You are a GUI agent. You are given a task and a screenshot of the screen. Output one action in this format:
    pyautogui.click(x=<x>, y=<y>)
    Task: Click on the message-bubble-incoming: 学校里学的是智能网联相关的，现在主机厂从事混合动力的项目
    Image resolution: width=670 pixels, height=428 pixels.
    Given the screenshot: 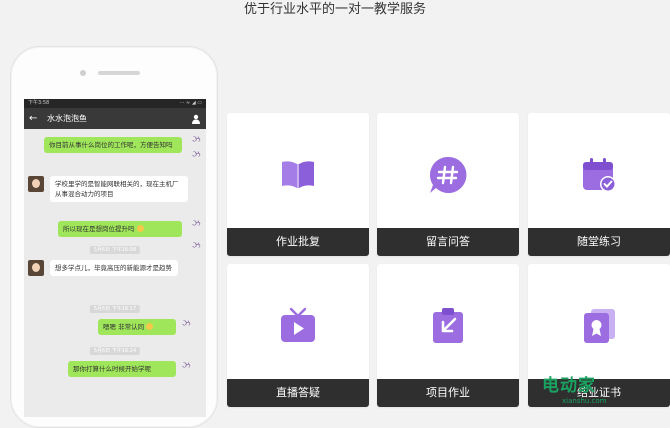 What is the action you would take?
    pyautogui.click(x=119, y=189)
    